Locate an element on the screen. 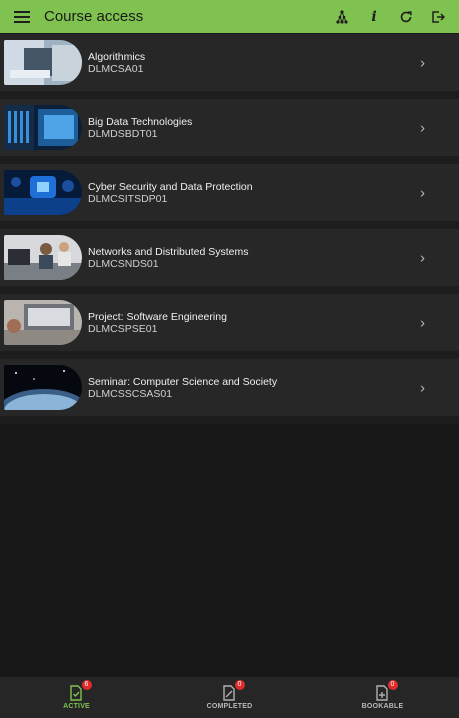  course-code: DLMCSNDS01 is located at coordinates (123, 263).